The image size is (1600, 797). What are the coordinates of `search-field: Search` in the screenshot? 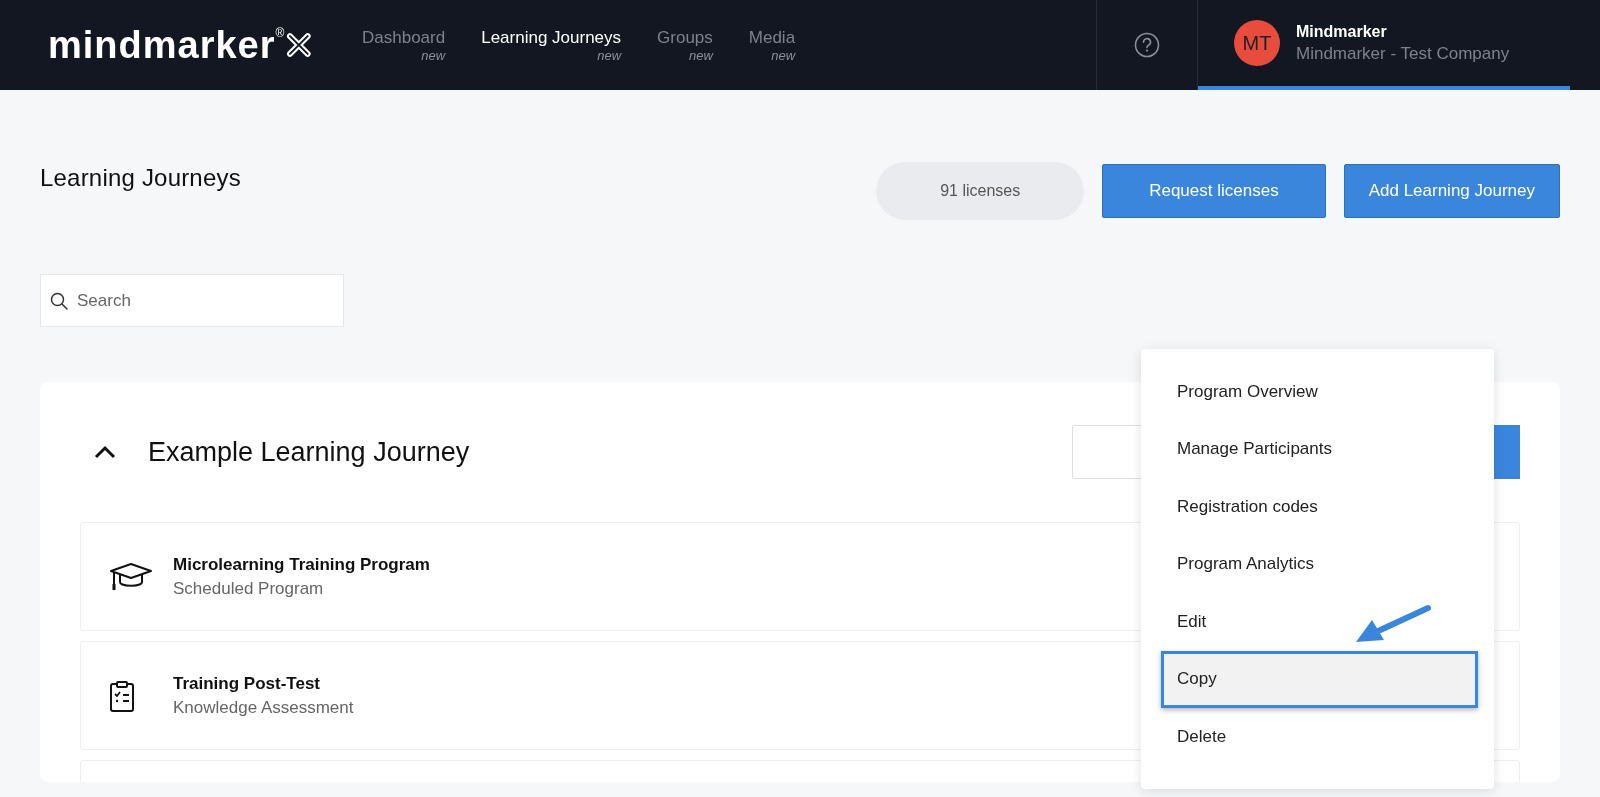 It's located at (192, 300).